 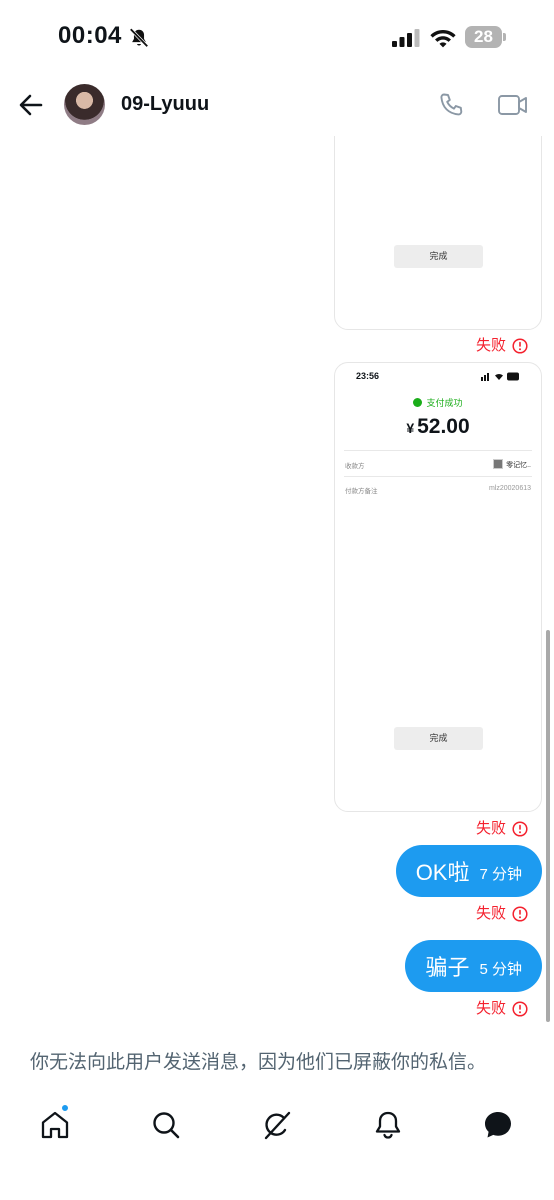 I want to click on home-icon, so click(x=55, y=1125).